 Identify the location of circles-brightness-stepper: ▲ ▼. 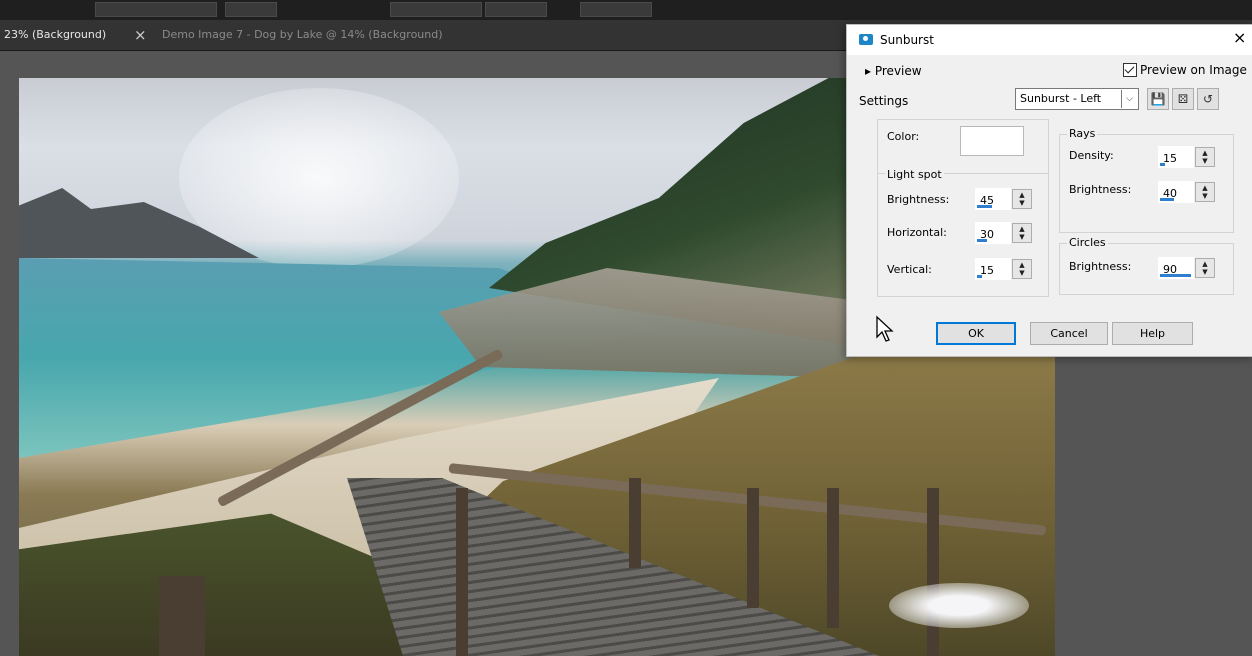
(1205, 268).